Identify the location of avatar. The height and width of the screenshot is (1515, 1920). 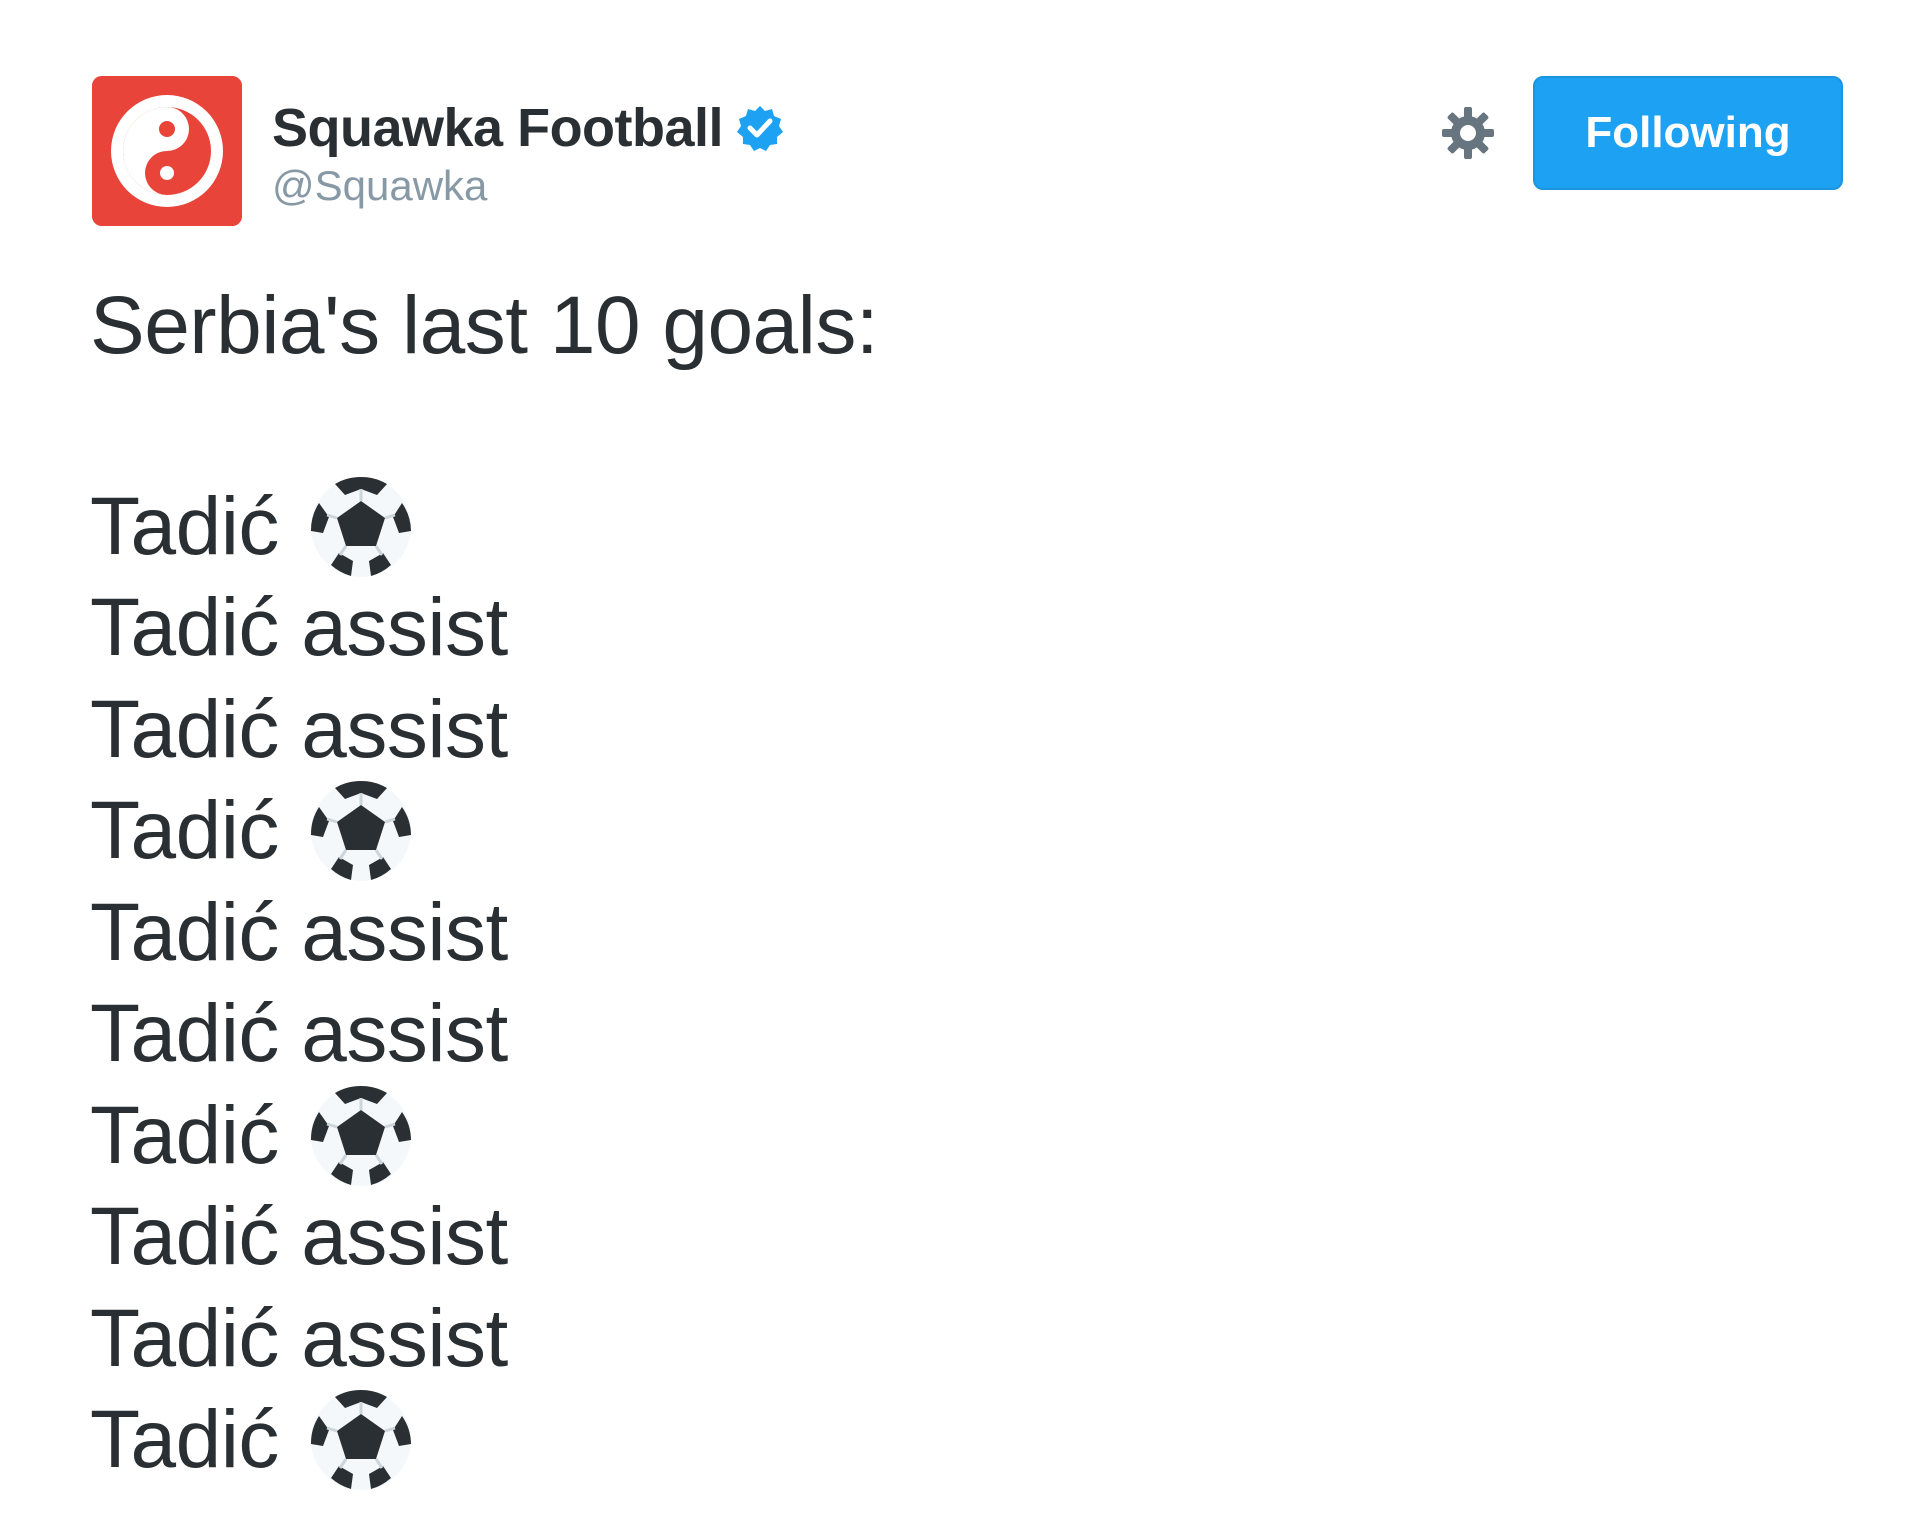
(167, 151).